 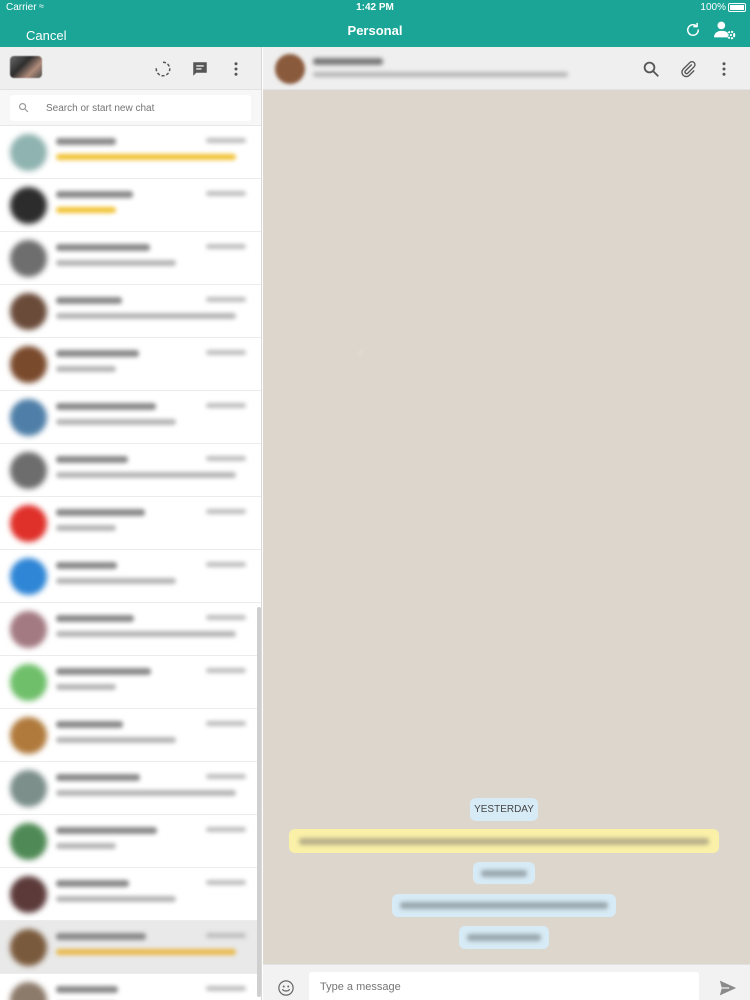 What do you see at coordinates (375, 30) in the screenshot?
I see `page-title: Personal` at bounding box center [375, 30].